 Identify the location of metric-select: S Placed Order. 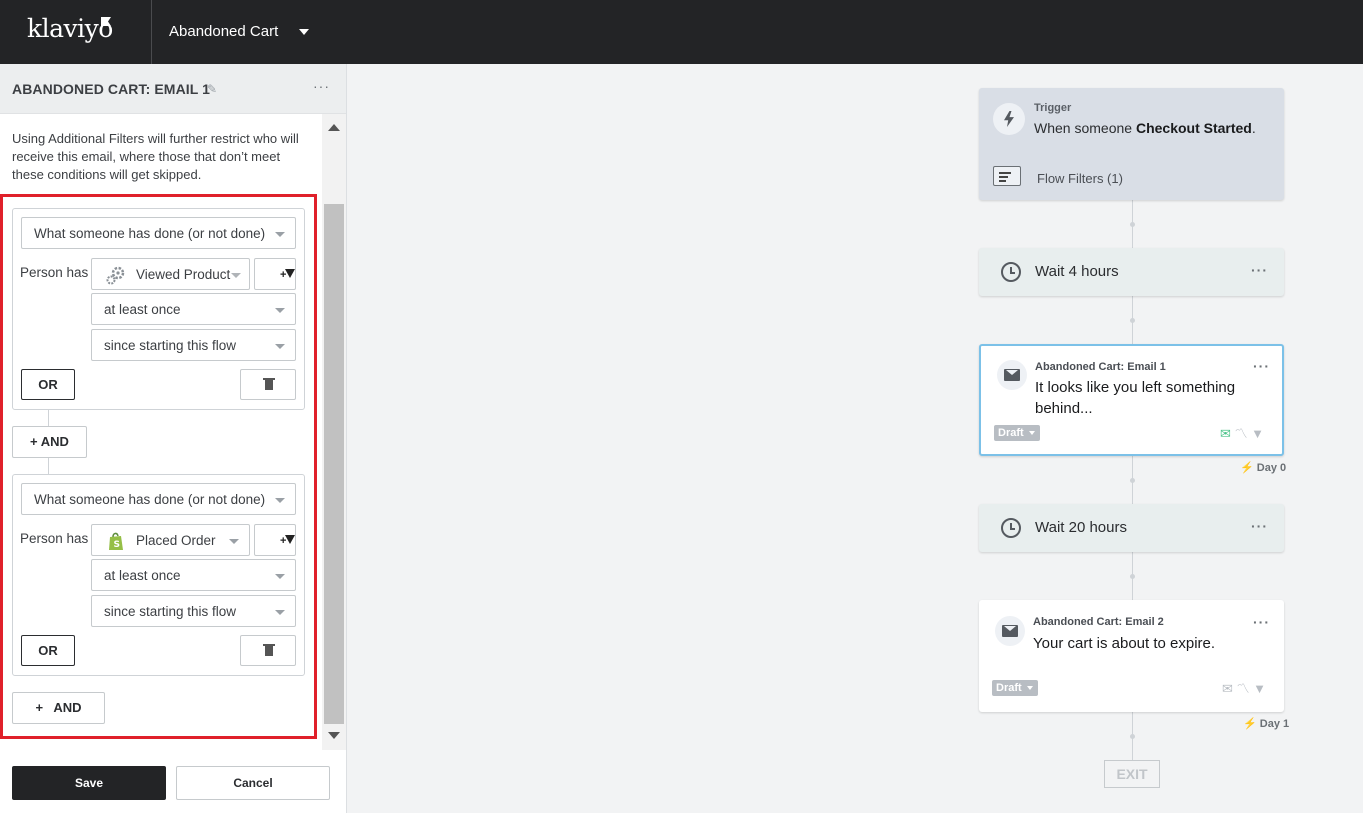
(170, 540).